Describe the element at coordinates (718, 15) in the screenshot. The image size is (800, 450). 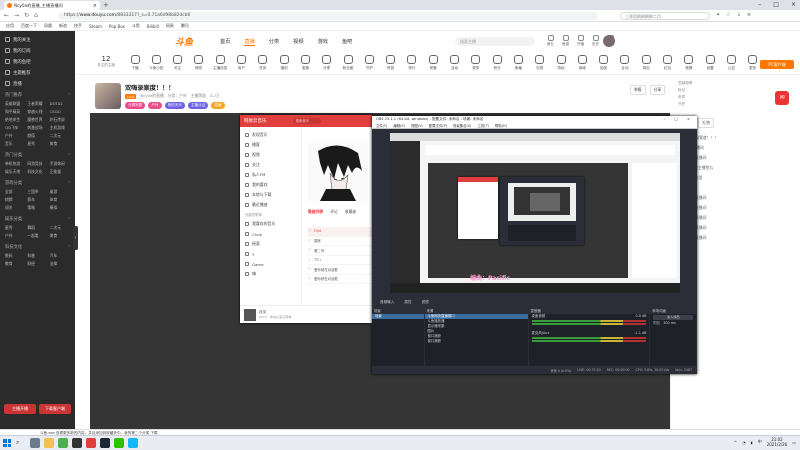
I see `extension-icon: ✦` at that location.